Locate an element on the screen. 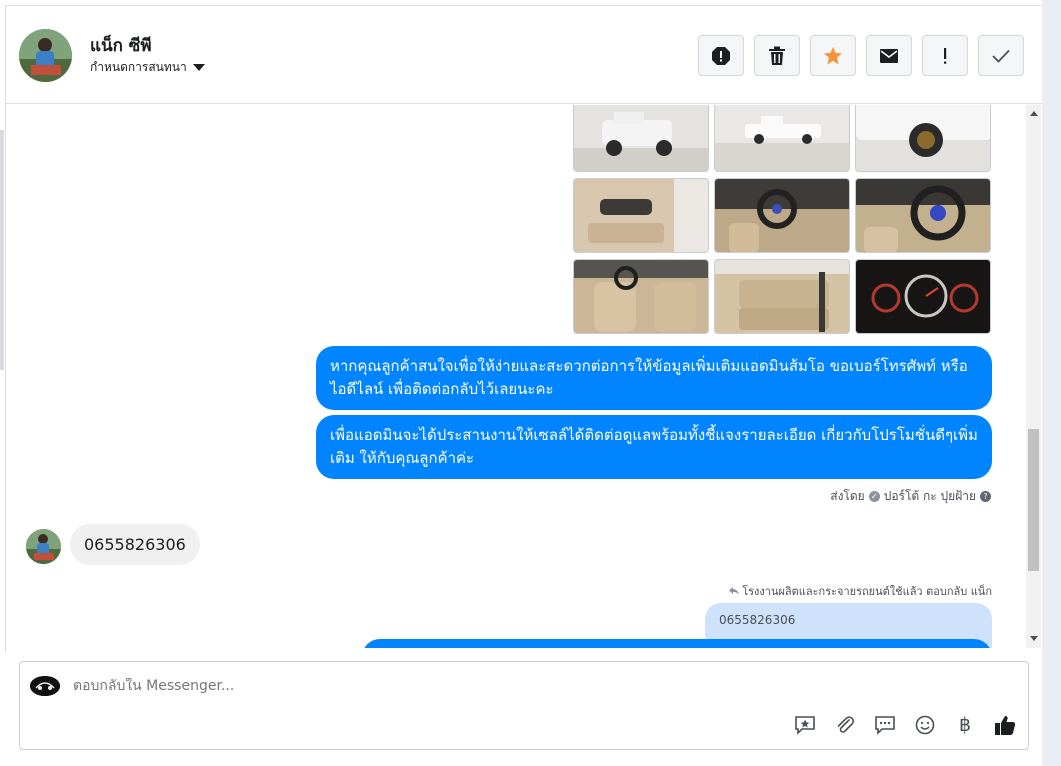 The image size is (1061, 766). mark-unread-button is located at coordinates (889, 55).